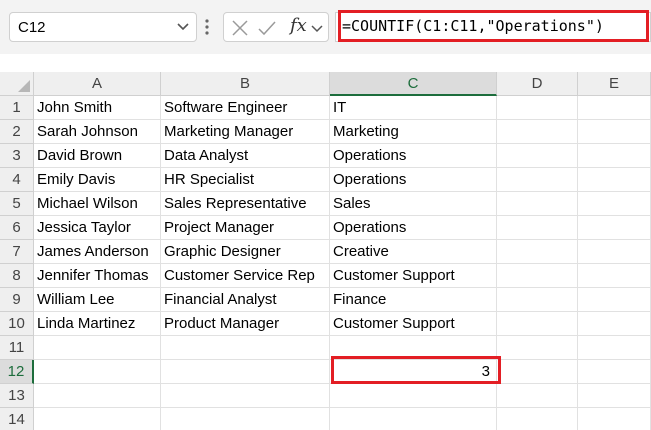  I want to click on cell-d2, so click(537, 132).